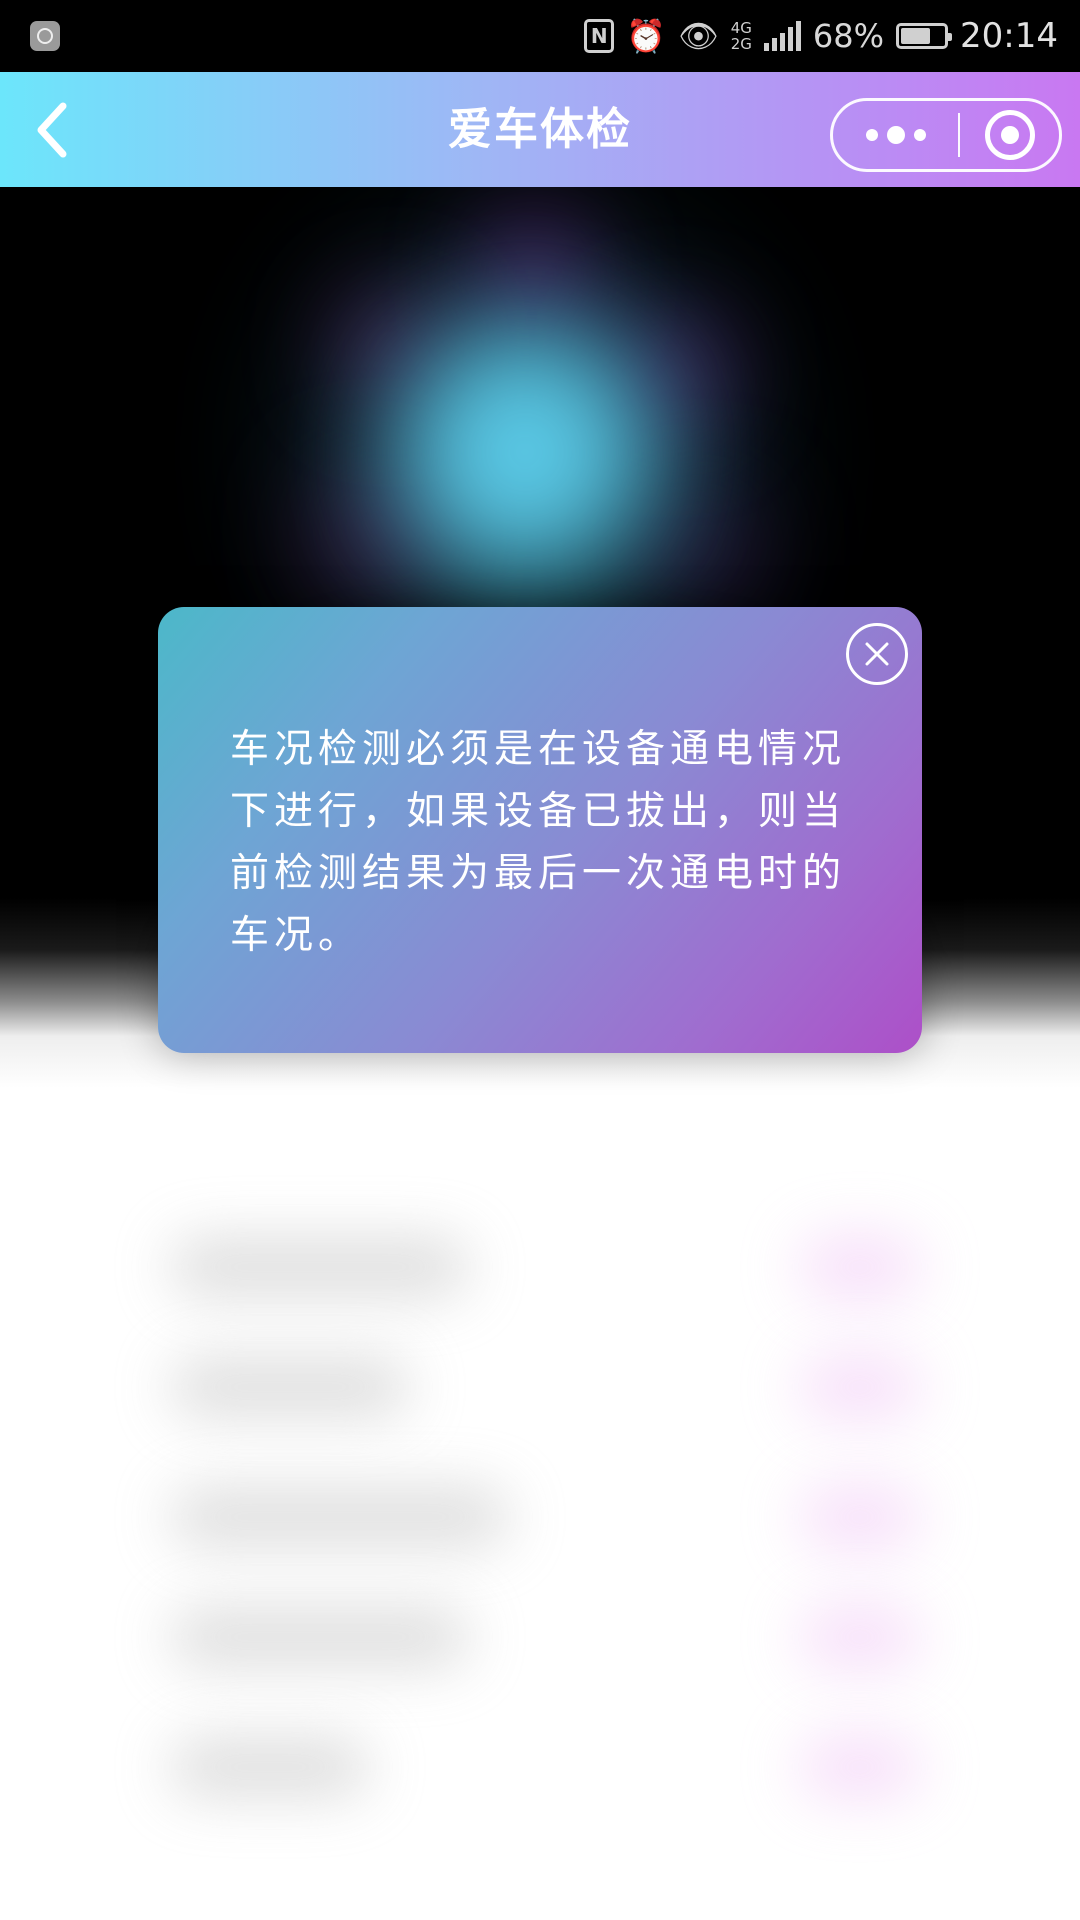 This screenshot has height=1920, width=1080. I want to click on eye-comfort-icon: 👁, so click(698, 36).